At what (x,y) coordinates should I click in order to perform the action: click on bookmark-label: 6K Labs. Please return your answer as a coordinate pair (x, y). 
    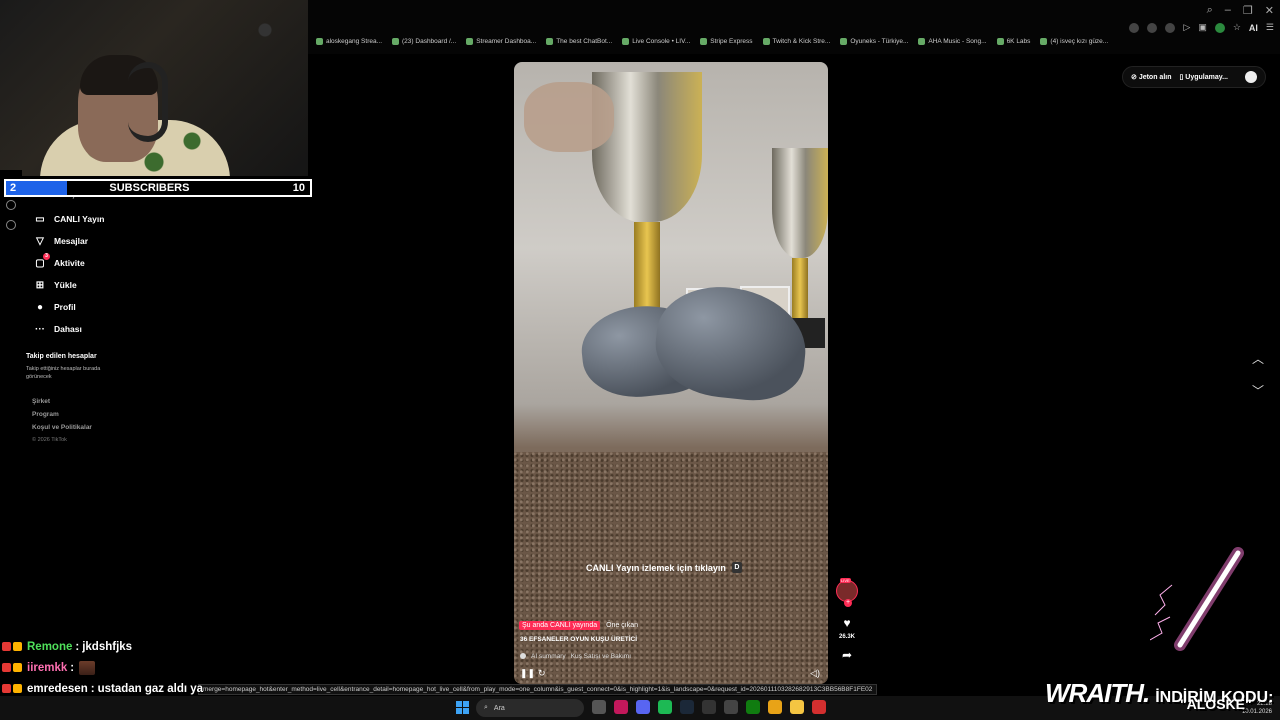
    Looking at the image, I should click on (1018, 41).